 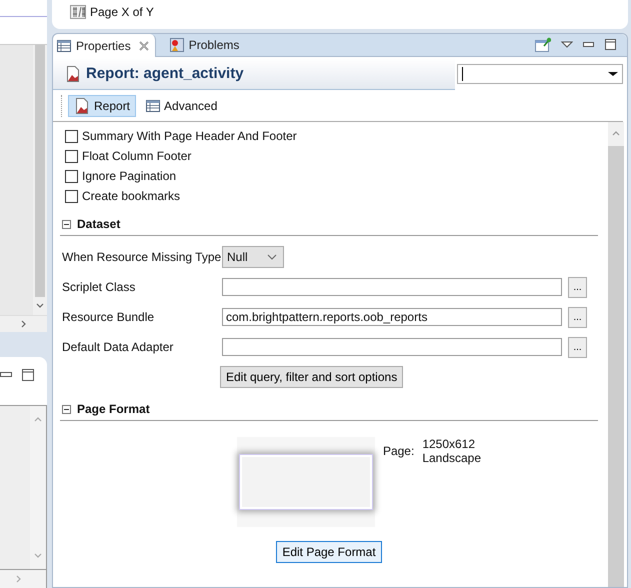 I want to click on field-label: Default Data Adapter, so click(x=118, y=347).